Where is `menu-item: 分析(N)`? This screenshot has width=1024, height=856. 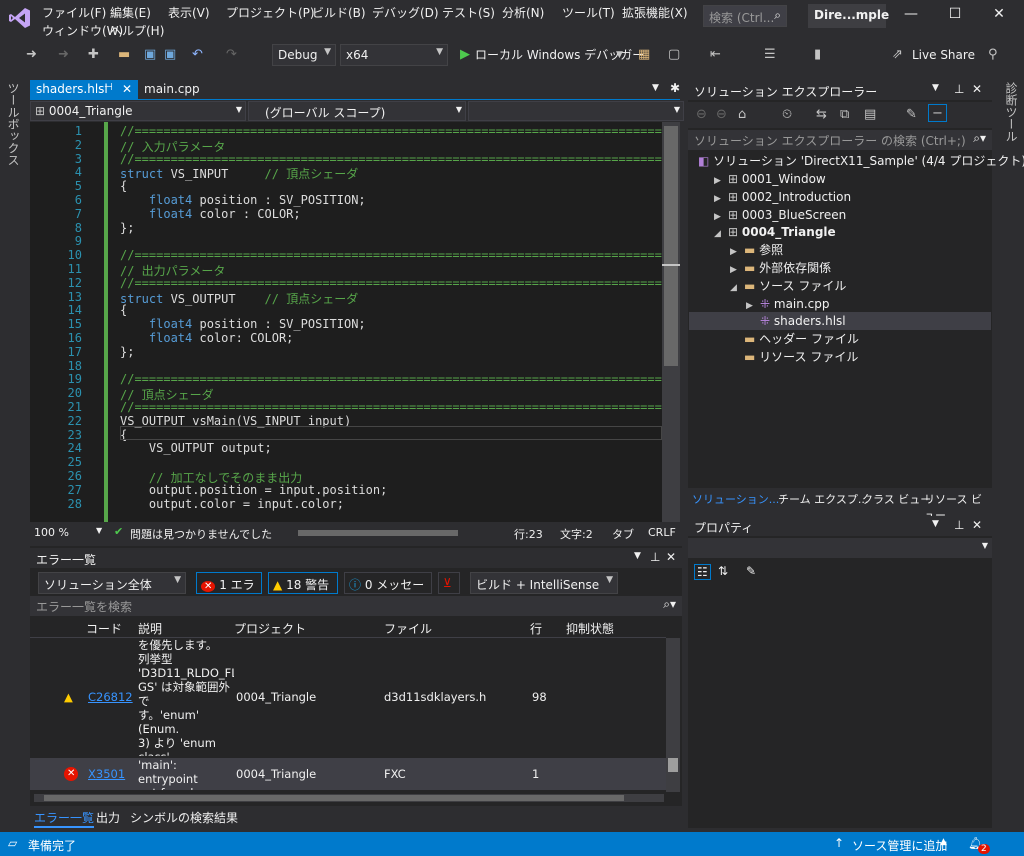
menu-item: 分析(N) is located at coordinates (523, 12).